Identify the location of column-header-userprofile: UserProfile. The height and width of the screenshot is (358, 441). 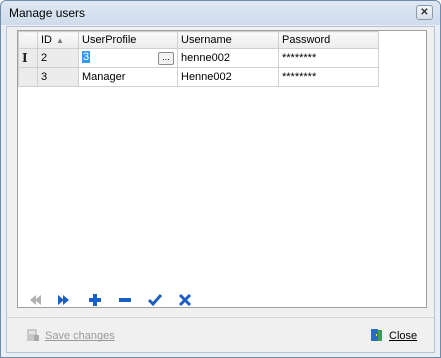
(128, 40).